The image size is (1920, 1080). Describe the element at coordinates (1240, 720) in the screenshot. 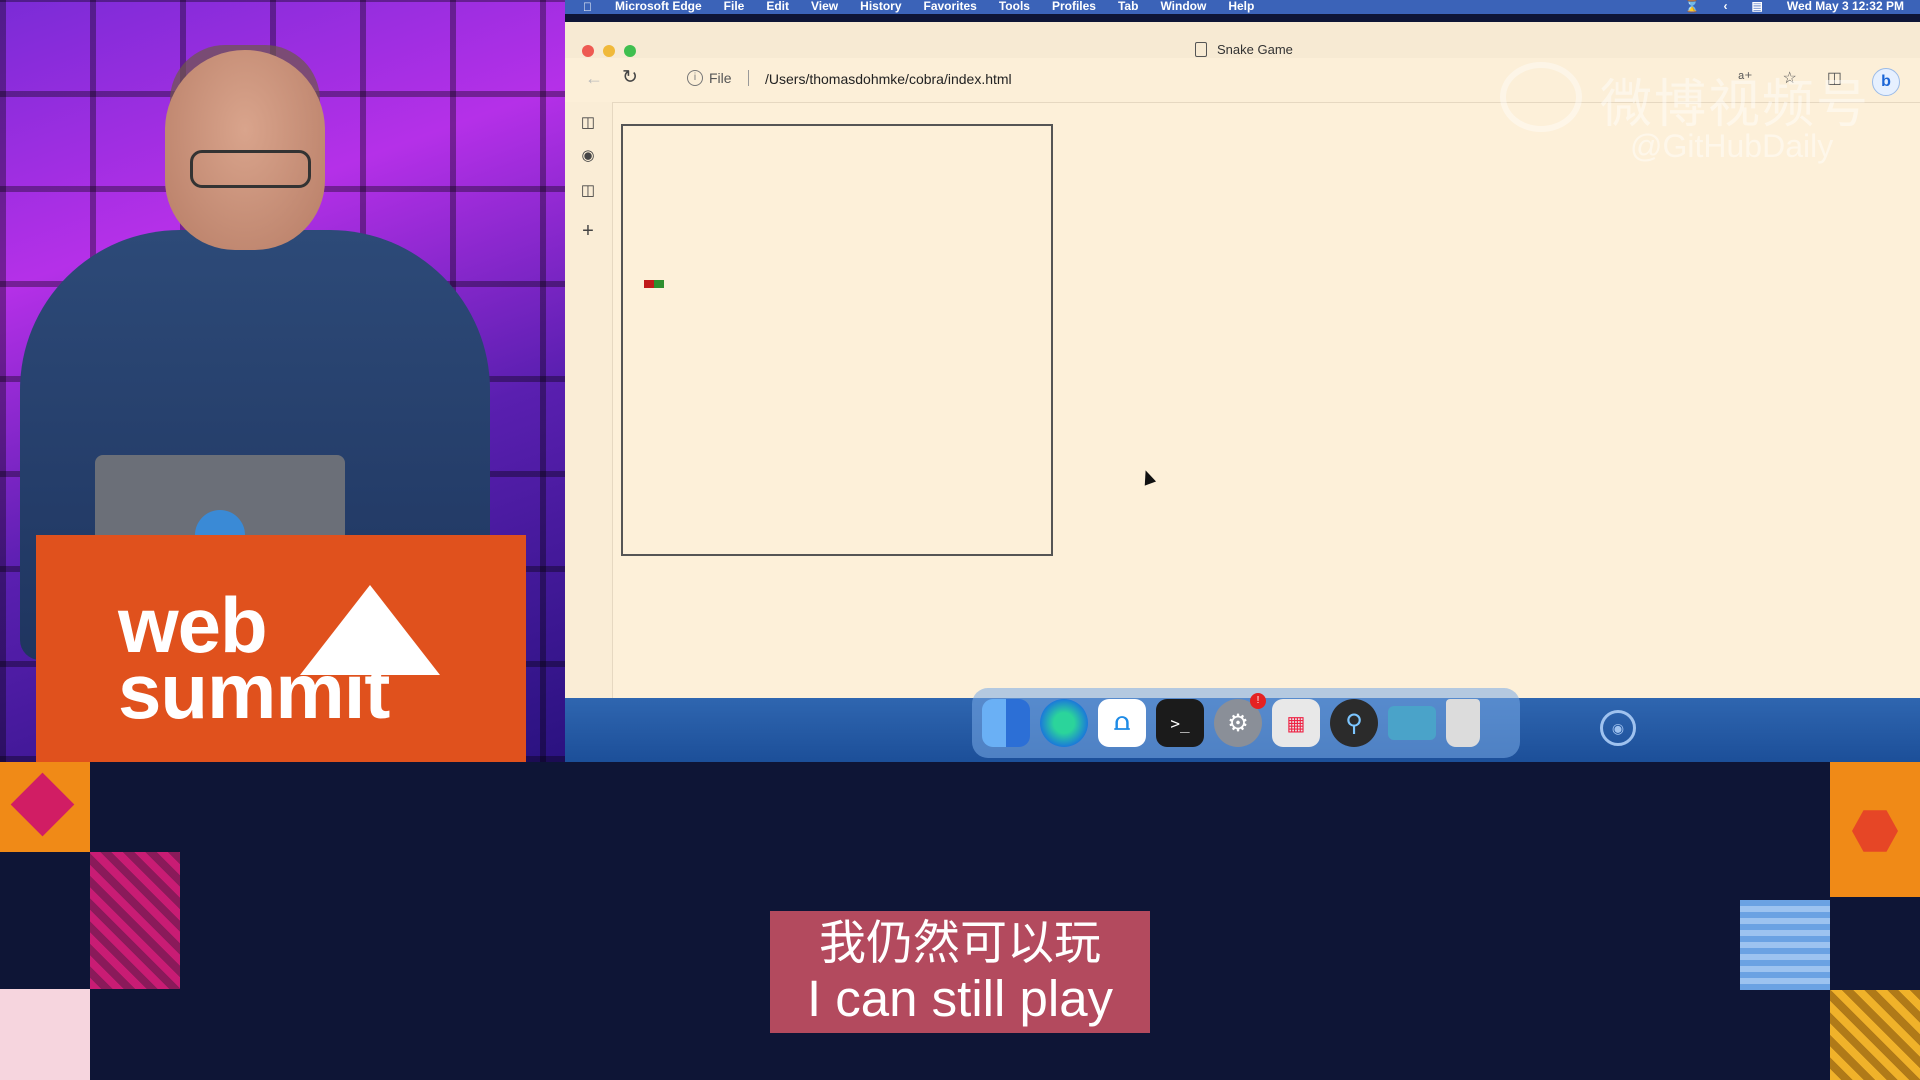

I see `system-settings-icon: ⚙!` at that location.